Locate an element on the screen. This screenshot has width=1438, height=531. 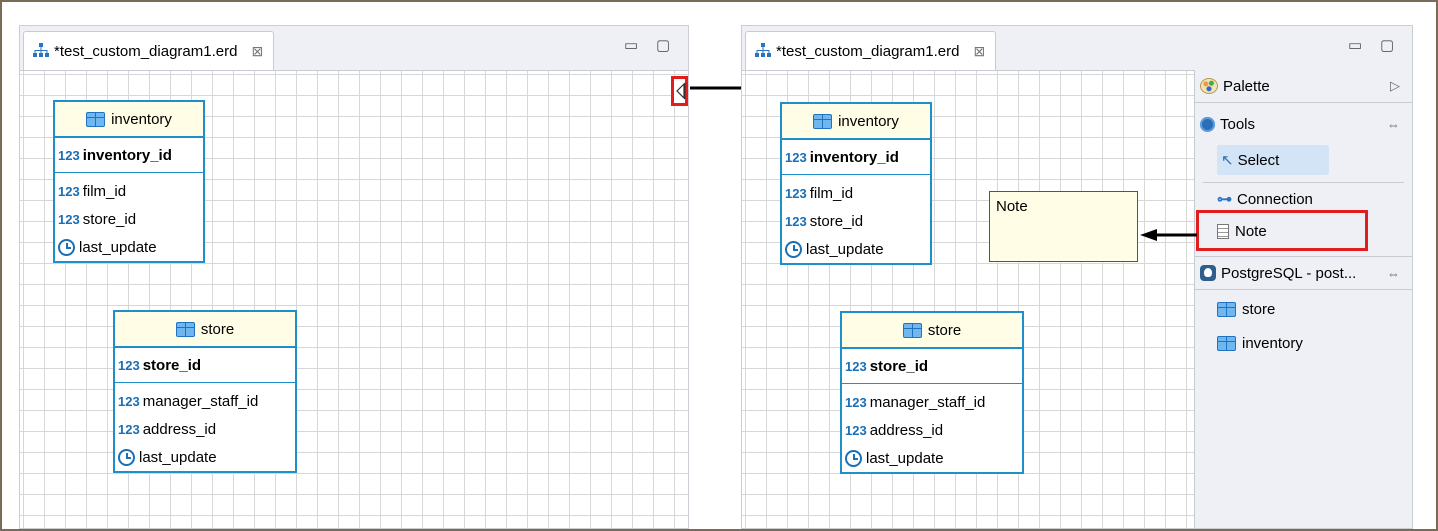
palette-section-database: PostgreSQL - post... ⇔ is located at coordinates (1303, 273).